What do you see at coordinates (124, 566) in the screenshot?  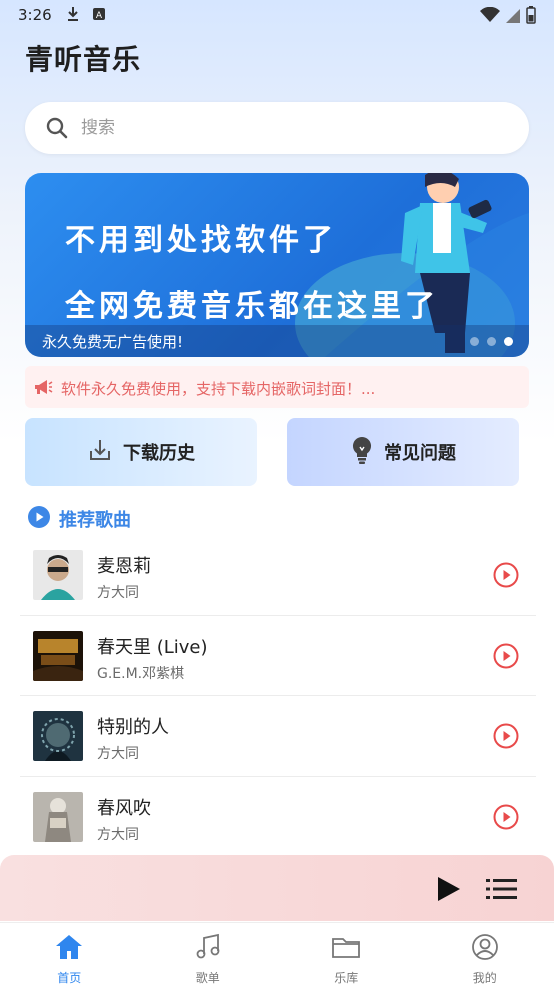 I see `song-title: 麦恩莉` at bounding box center [124, 566].